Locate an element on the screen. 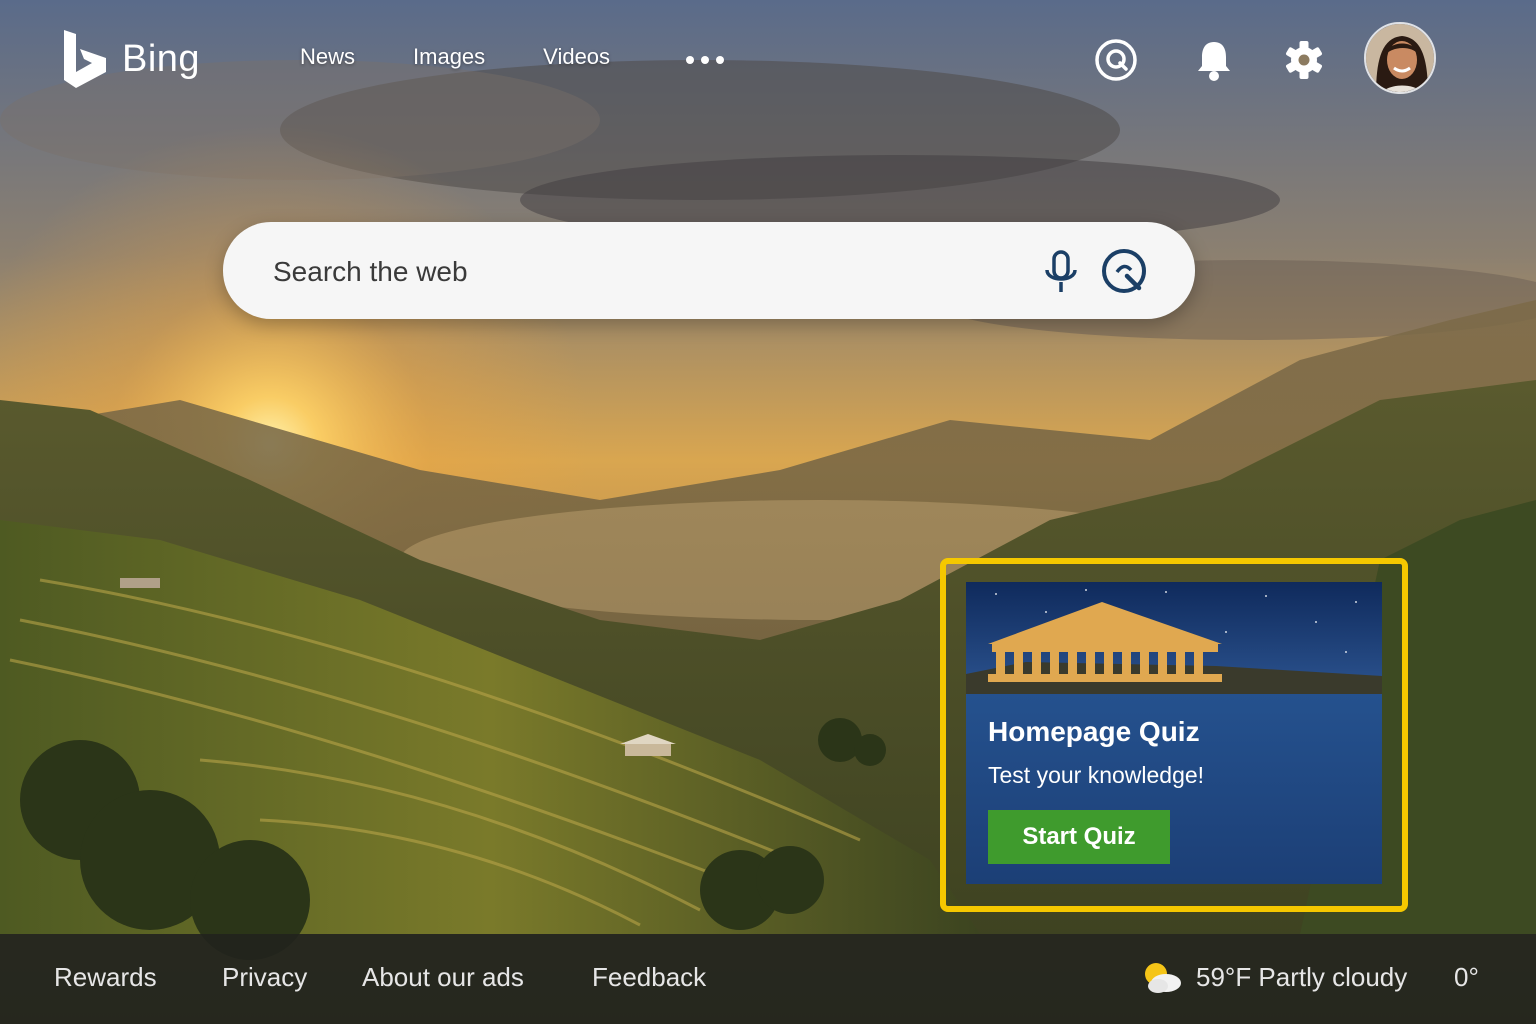  weather-text: 59°F Partly cloudy is located at coordinates (1302, 976).